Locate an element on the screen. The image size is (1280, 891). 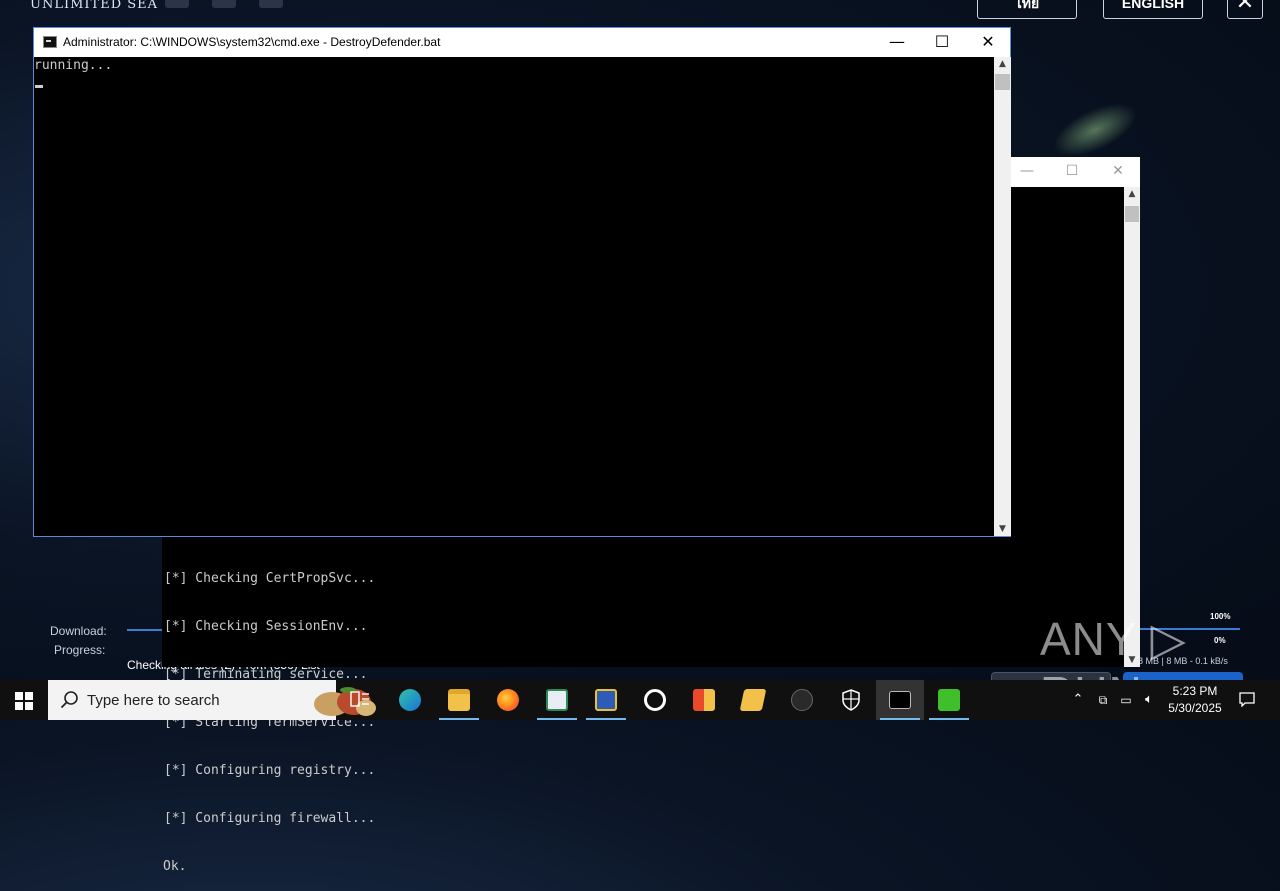
green-app-icon is located at coordinates (949, 700).